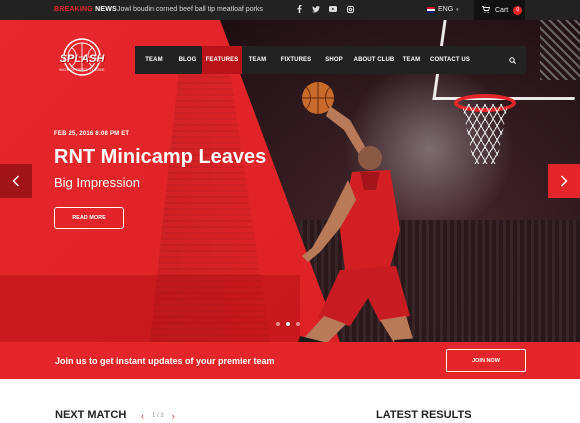 This screenshot has width=580, height=423. What do you see at coordinates (486, 360) in the screenshot?
I see `join-now-button: JOIN NOW` at bounding box center [486, 360].